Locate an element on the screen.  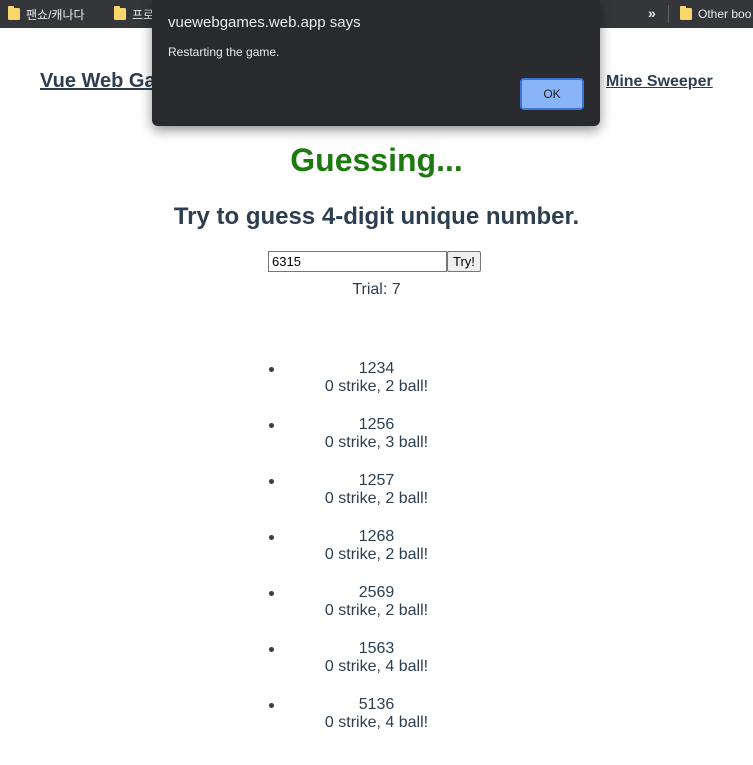
guess-number: 1268 is located at coordinates (376, 536).